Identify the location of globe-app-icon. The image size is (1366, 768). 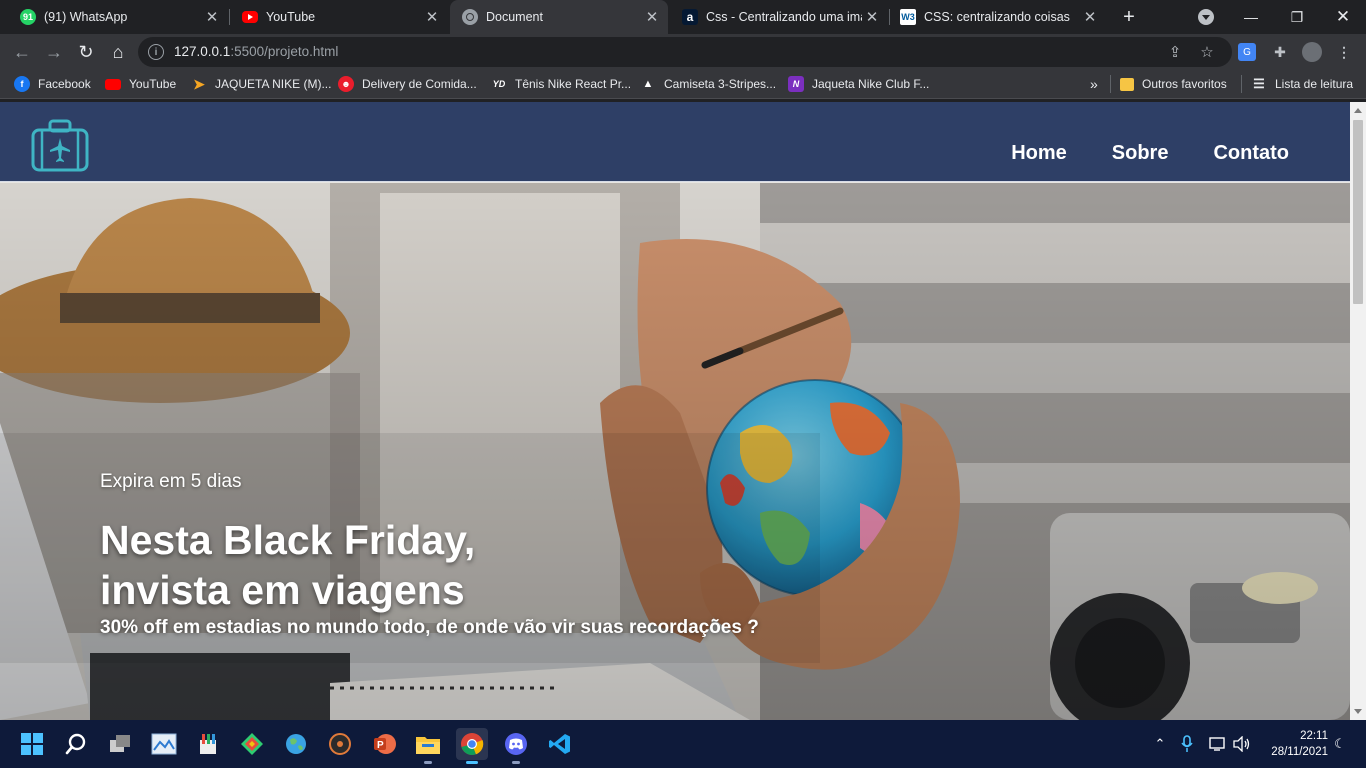
(296, 744).